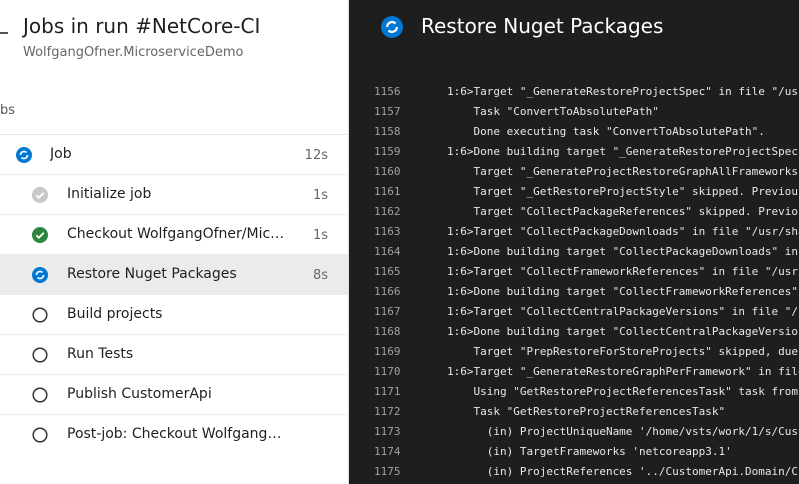 This screenshot has height=484, width=799. I want to click on step-row: Restore Nuget Packages 8s, so click(174, 274).